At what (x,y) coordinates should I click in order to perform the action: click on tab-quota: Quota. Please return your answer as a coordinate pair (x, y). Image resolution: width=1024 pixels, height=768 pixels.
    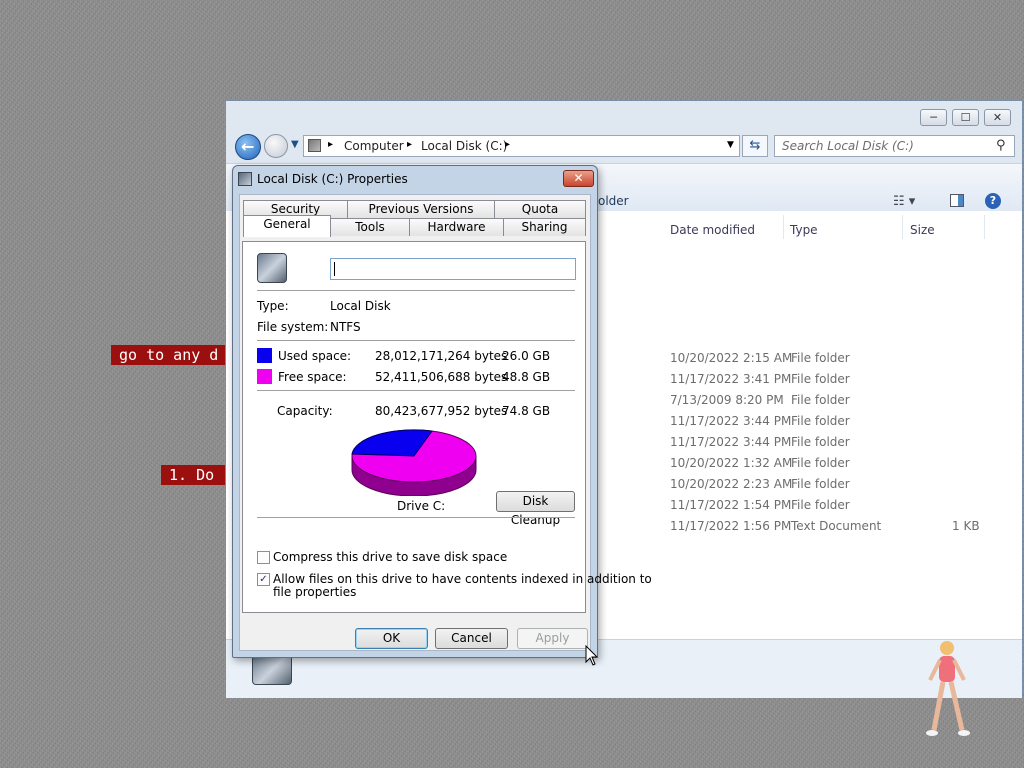
    Looking at the image, I should click on (540, 209).